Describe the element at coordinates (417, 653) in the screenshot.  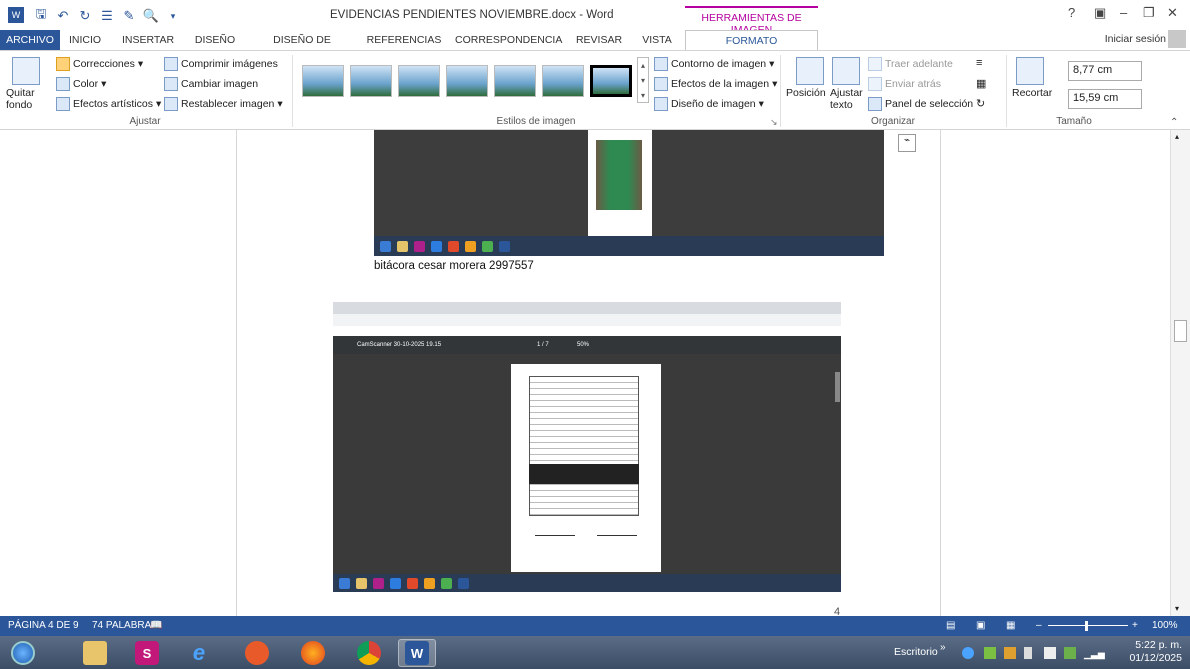
I see `taskbar-word: W` at that location.